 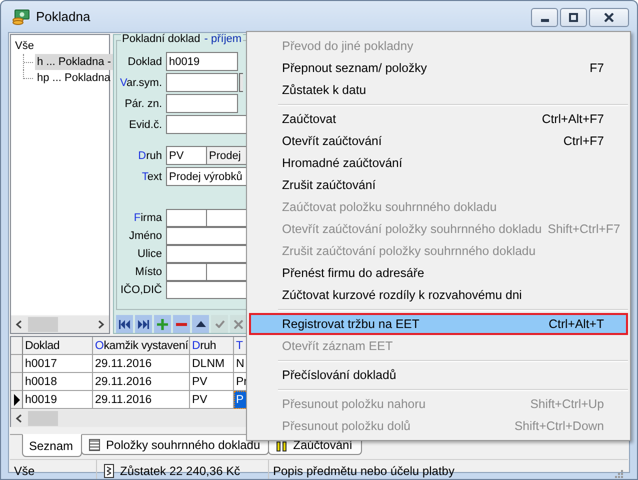 What do you see at coordinates (583, 141) in the screenshot?
I see `shortcut-text: Ctrl+F7` at bounding box center [583, 141].